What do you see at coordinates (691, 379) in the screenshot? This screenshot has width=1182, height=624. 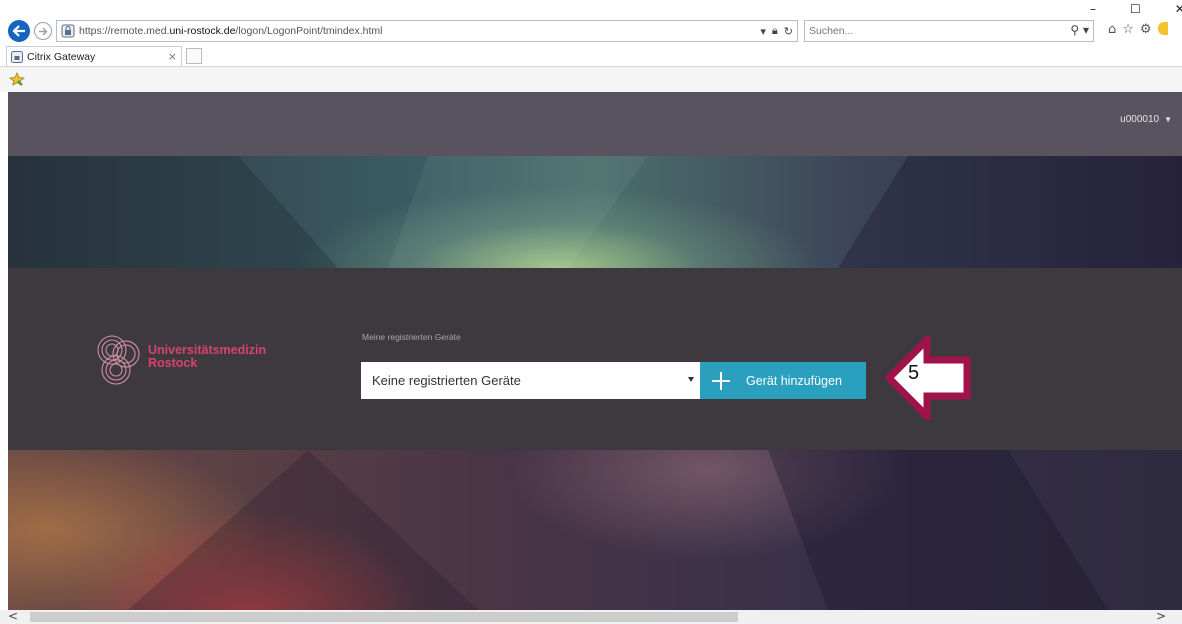 I see `chevron-down-icon` at bounding box center [691, 379].